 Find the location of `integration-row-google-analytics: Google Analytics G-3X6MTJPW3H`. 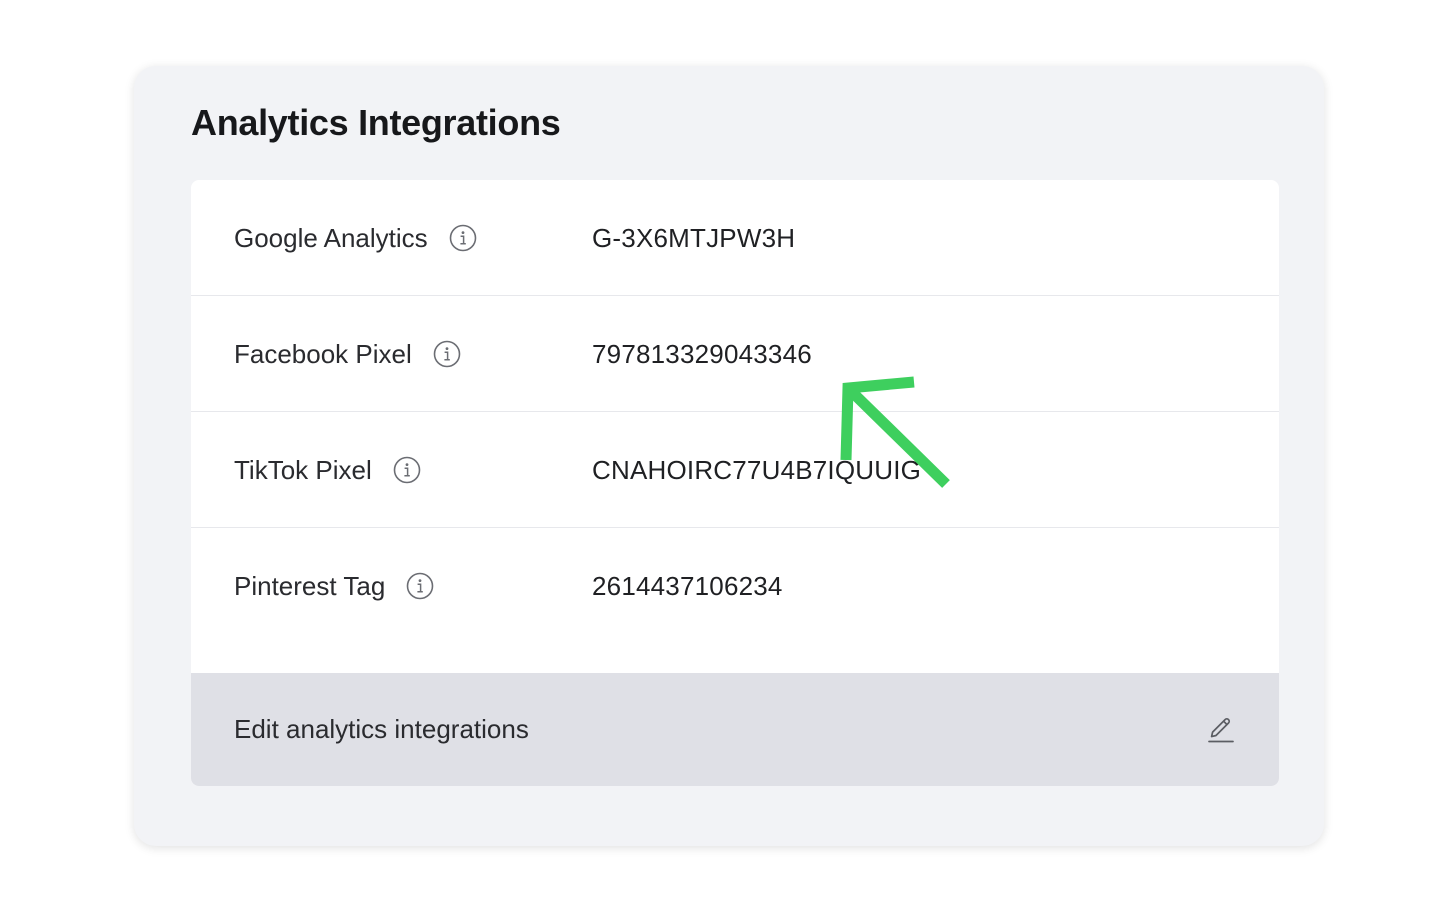

integration-row-google-analytics: Google Analytics G-3X6MTJPW3H is located at coordinates (735, 238).